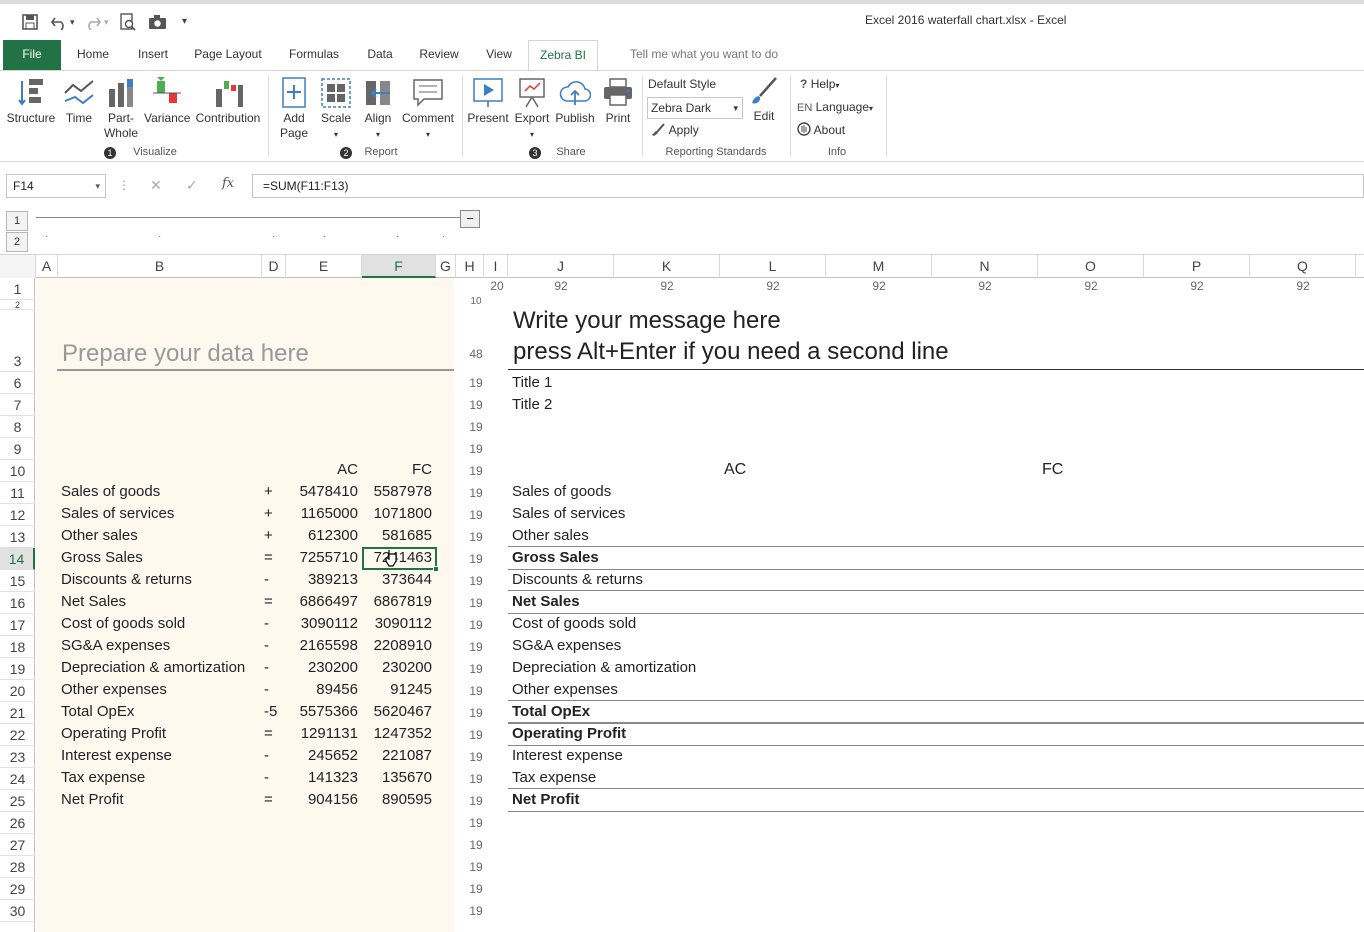  What do you see at coordinates (428, 109) in the screenshot?
I see `comment-button: Comment ▾` at bounding box center [428, 109].